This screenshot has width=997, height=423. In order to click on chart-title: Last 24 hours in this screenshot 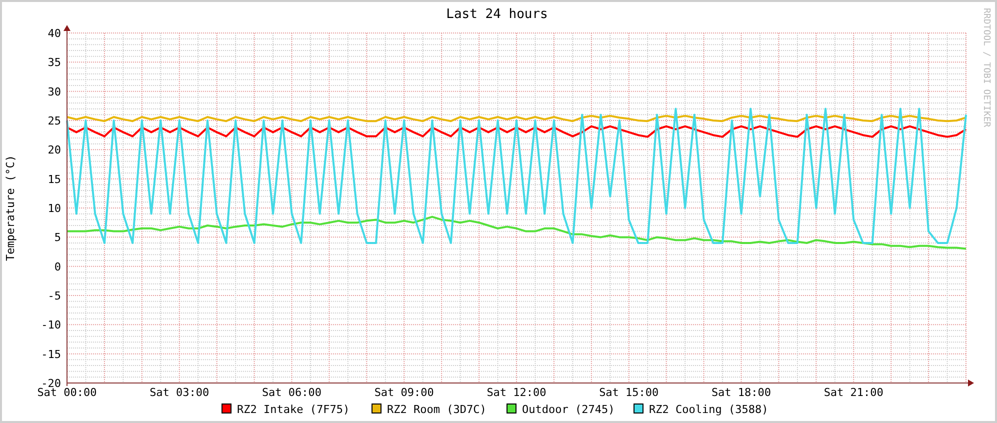, I will do `click(497, 14)`.